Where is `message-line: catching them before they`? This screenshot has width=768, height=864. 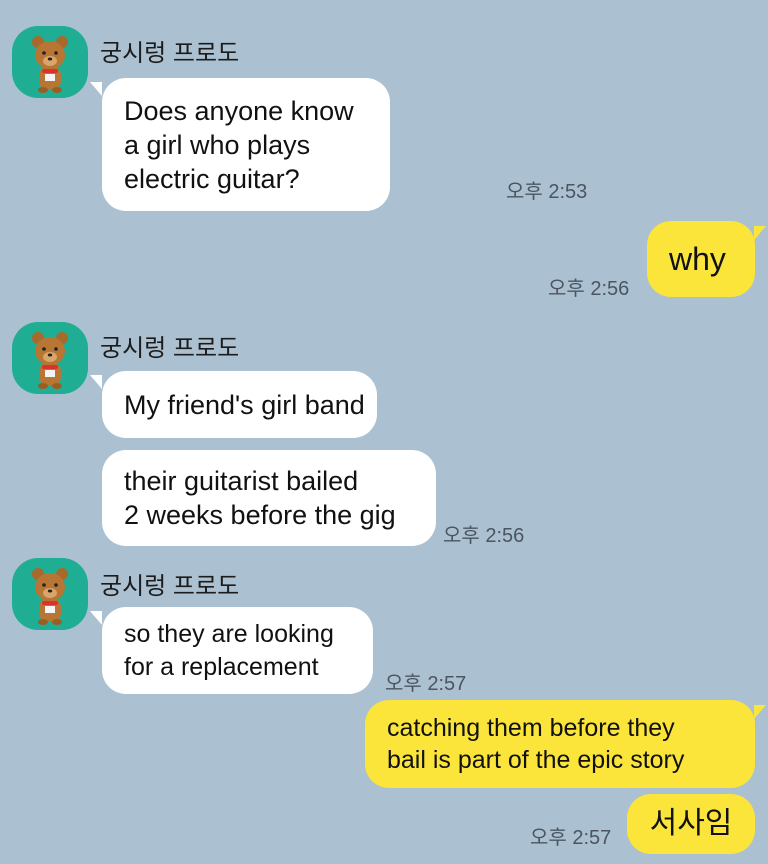
message-line: catching them before they is located at coordinates (531, 728).